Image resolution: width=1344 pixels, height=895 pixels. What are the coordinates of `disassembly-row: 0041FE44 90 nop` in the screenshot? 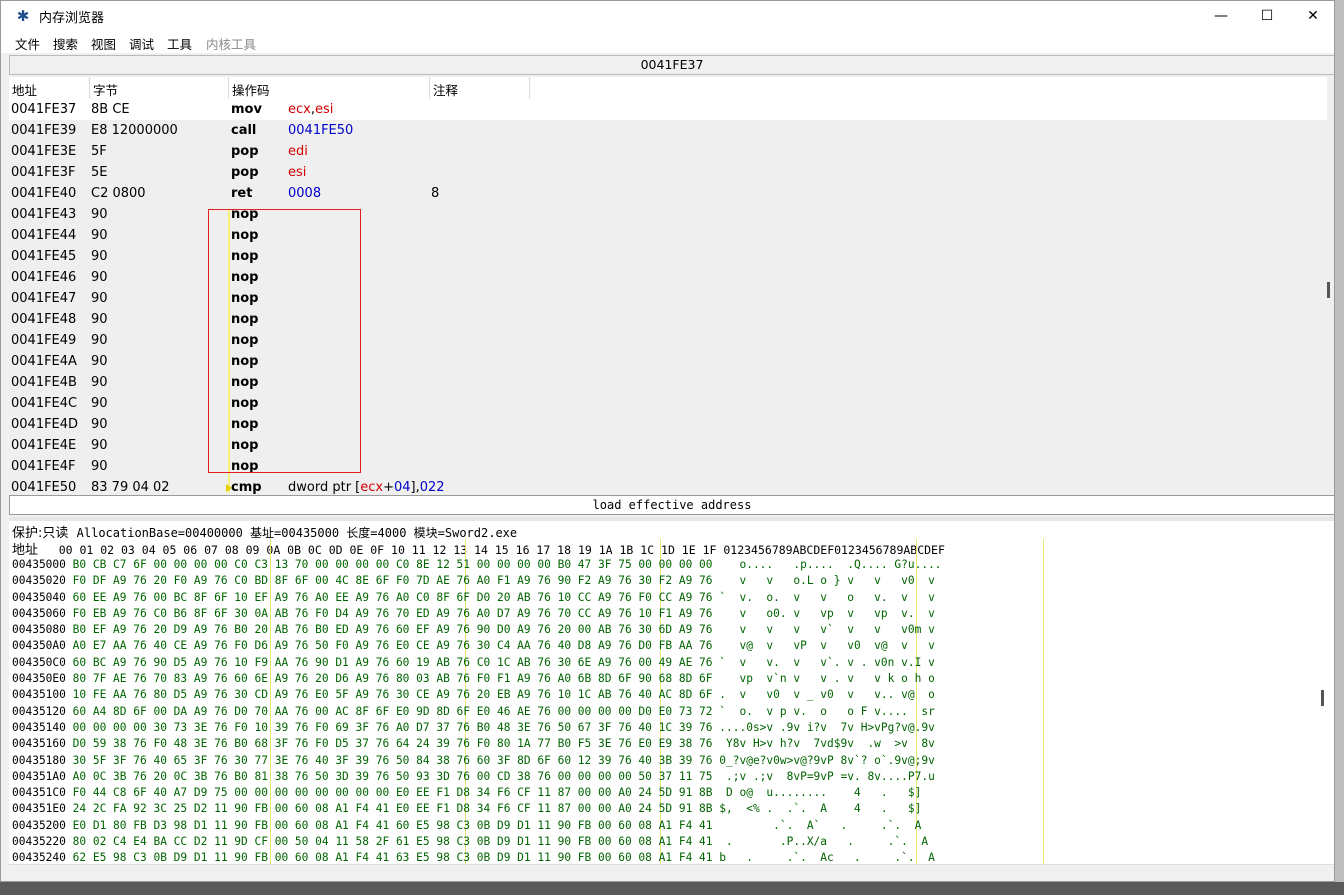 It's located at (668, 235).